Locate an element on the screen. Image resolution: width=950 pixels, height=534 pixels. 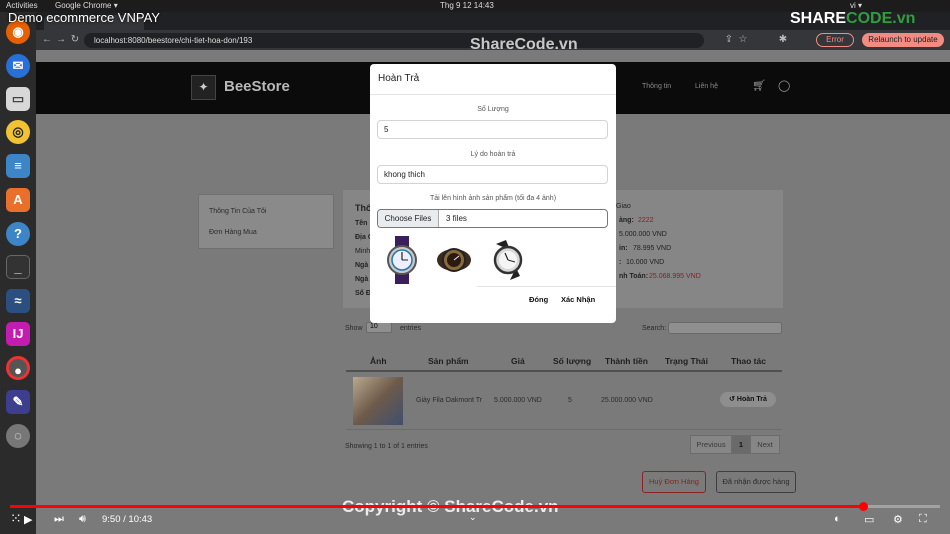
reason-input: khong thich is located at coordinates (492, 174).